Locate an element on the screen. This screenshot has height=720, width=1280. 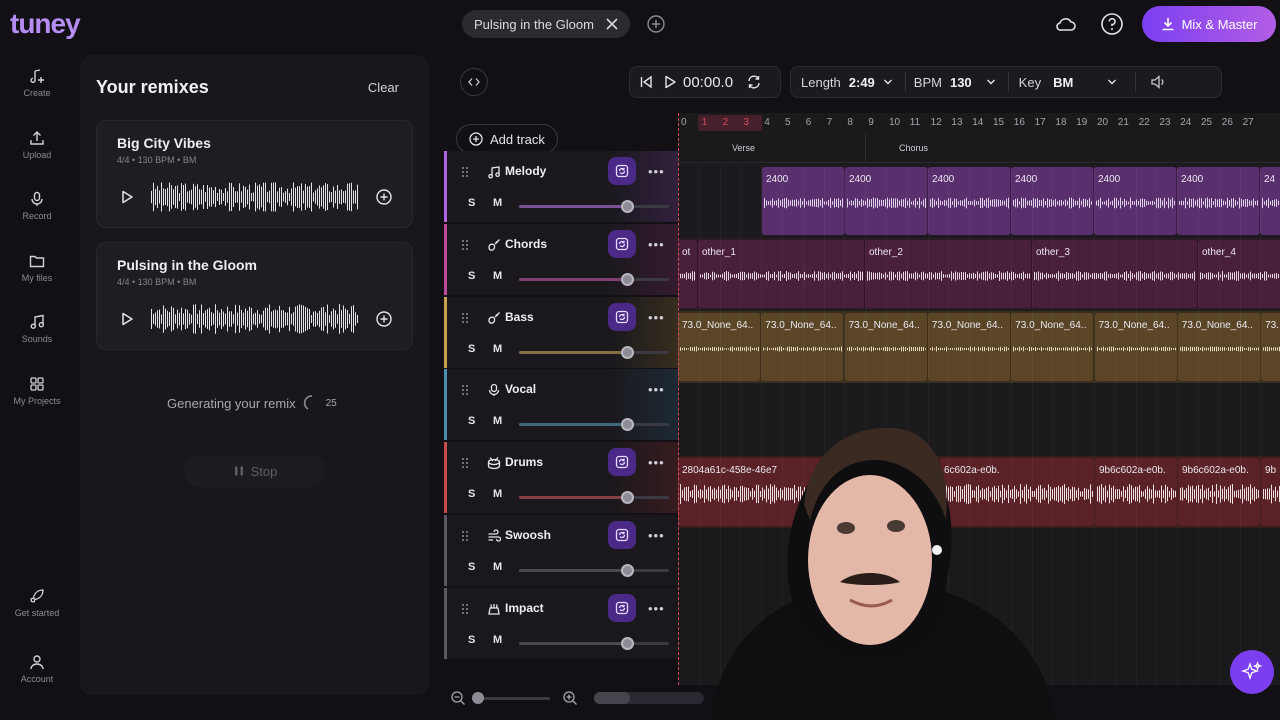
nav-sounds: Sounds is located at coordinates (37, 329).